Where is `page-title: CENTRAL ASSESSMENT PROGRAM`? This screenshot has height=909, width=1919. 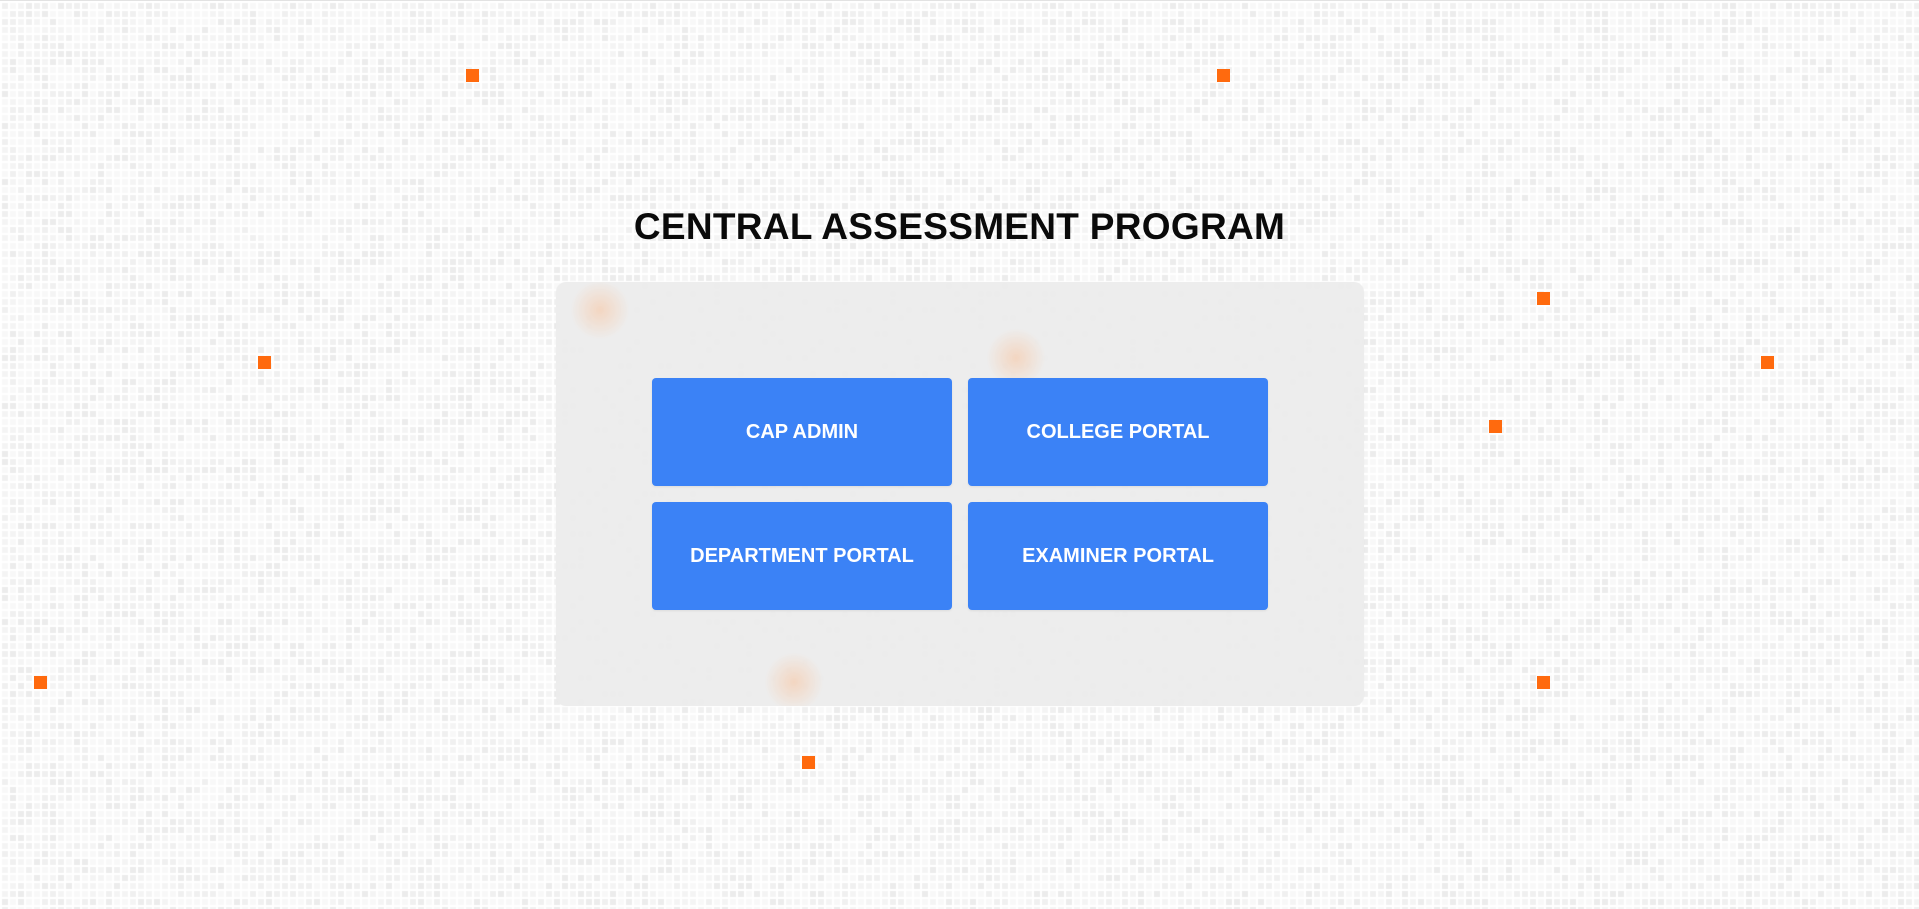 page-title: CENTRAL ASSESSMENT PROGRAM is located at coordinates (959, 226).